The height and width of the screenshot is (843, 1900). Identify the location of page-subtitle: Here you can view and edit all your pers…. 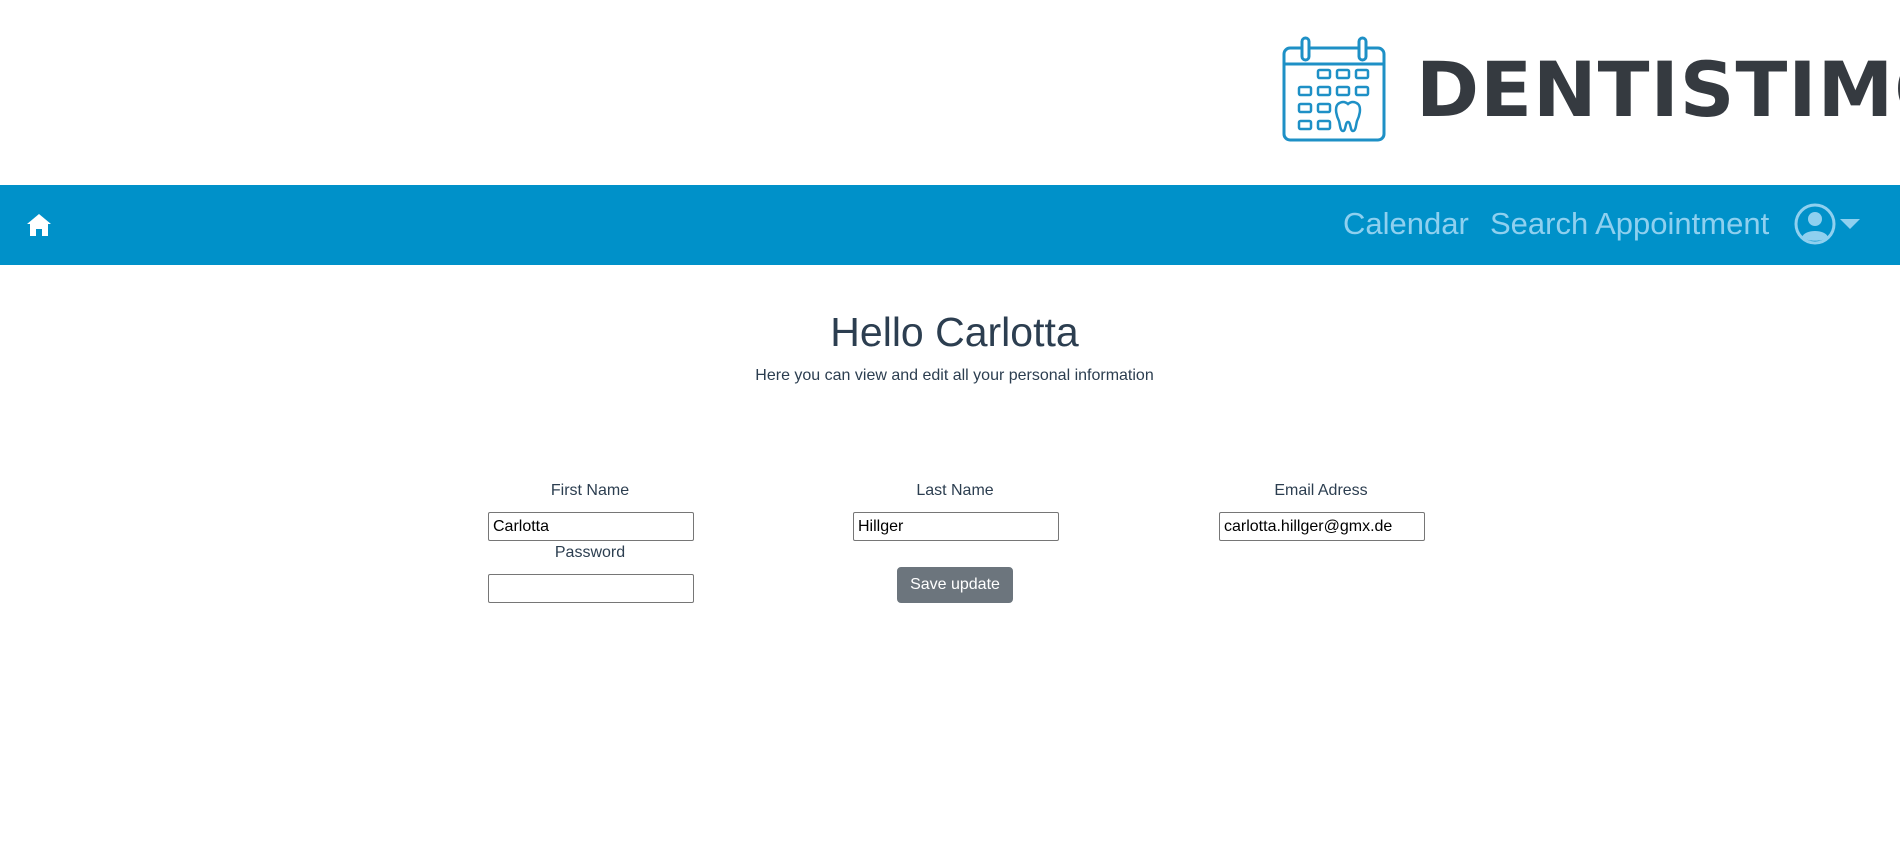
(954, 375).